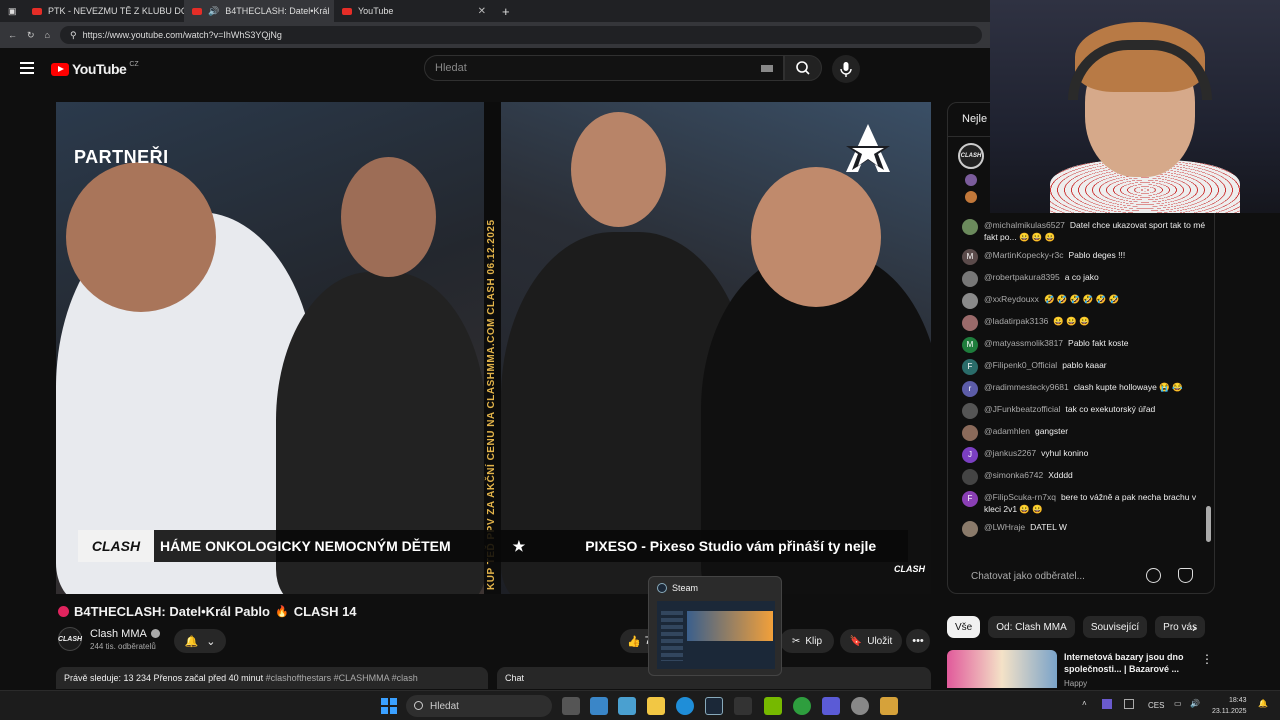 The height and width of the screenshot is (720, 1280). I want to click on tab-b4theclash: 🔊 B4THECLASH: Datel•Král ✕, so click(259, 11).